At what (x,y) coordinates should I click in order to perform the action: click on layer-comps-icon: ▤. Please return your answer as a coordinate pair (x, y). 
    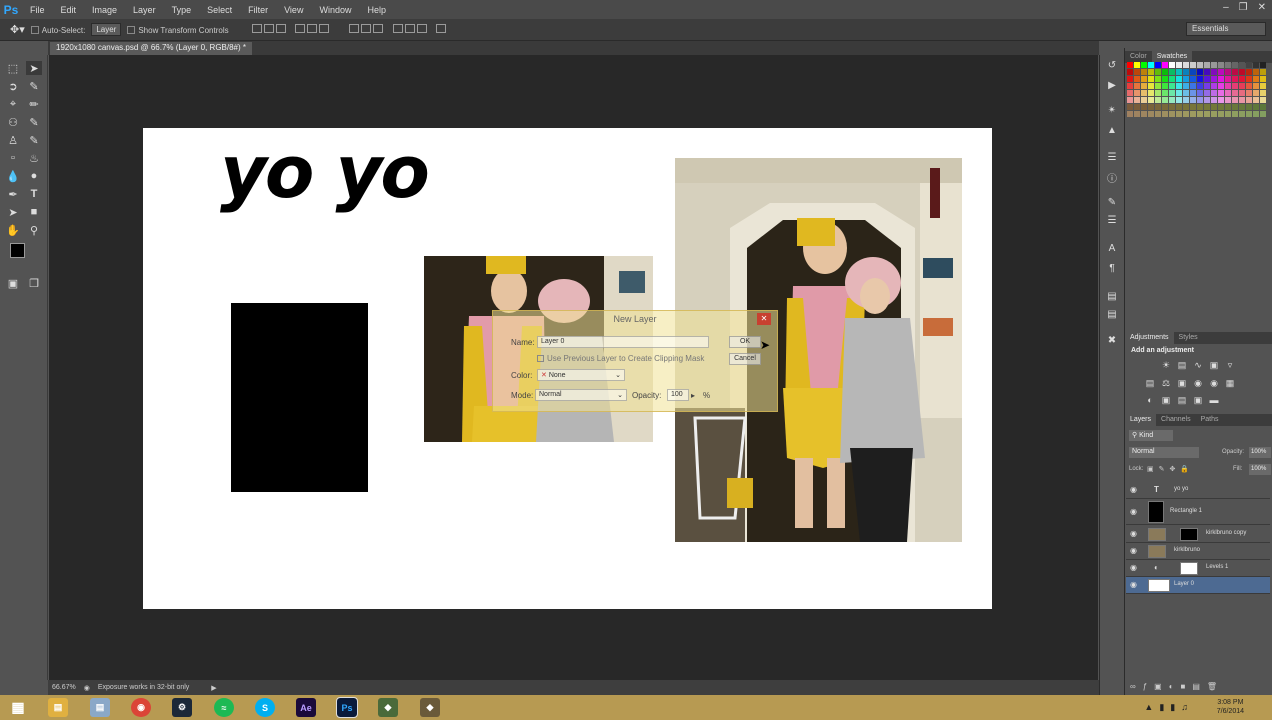
    Looking at the image, I should click on (1112, 297).